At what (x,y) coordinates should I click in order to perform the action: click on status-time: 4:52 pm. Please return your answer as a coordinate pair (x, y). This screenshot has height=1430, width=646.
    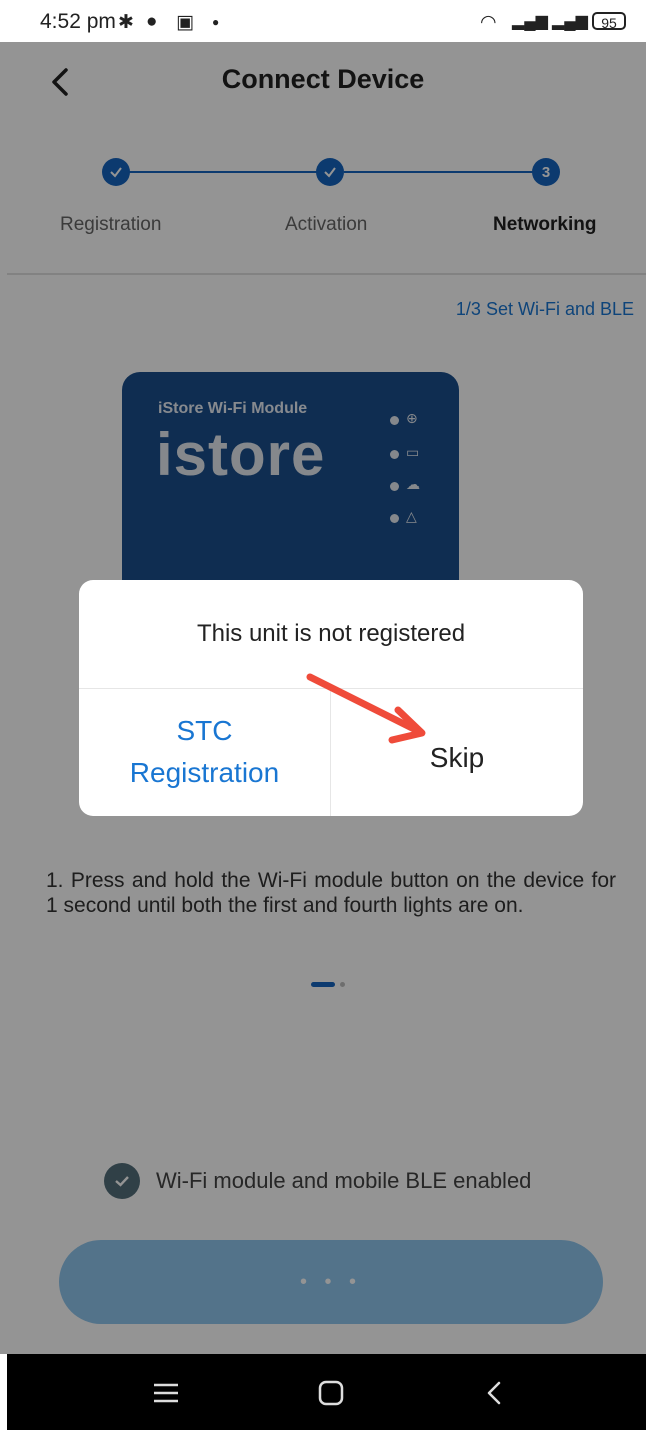
    Looking at the image, I should click on (78, 21).